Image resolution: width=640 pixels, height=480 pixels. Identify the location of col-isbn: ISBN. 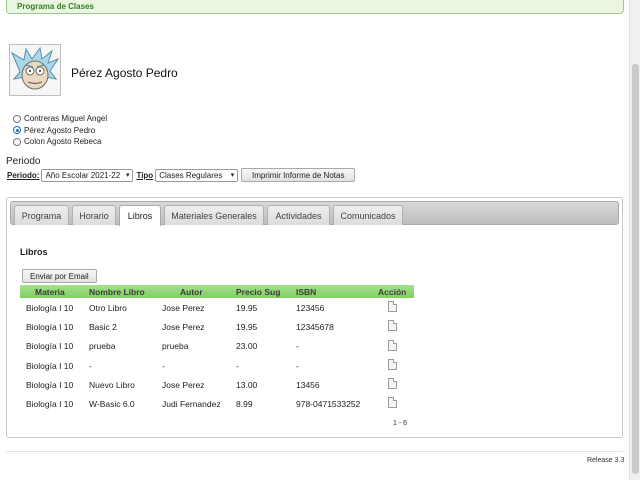
(306, 292).